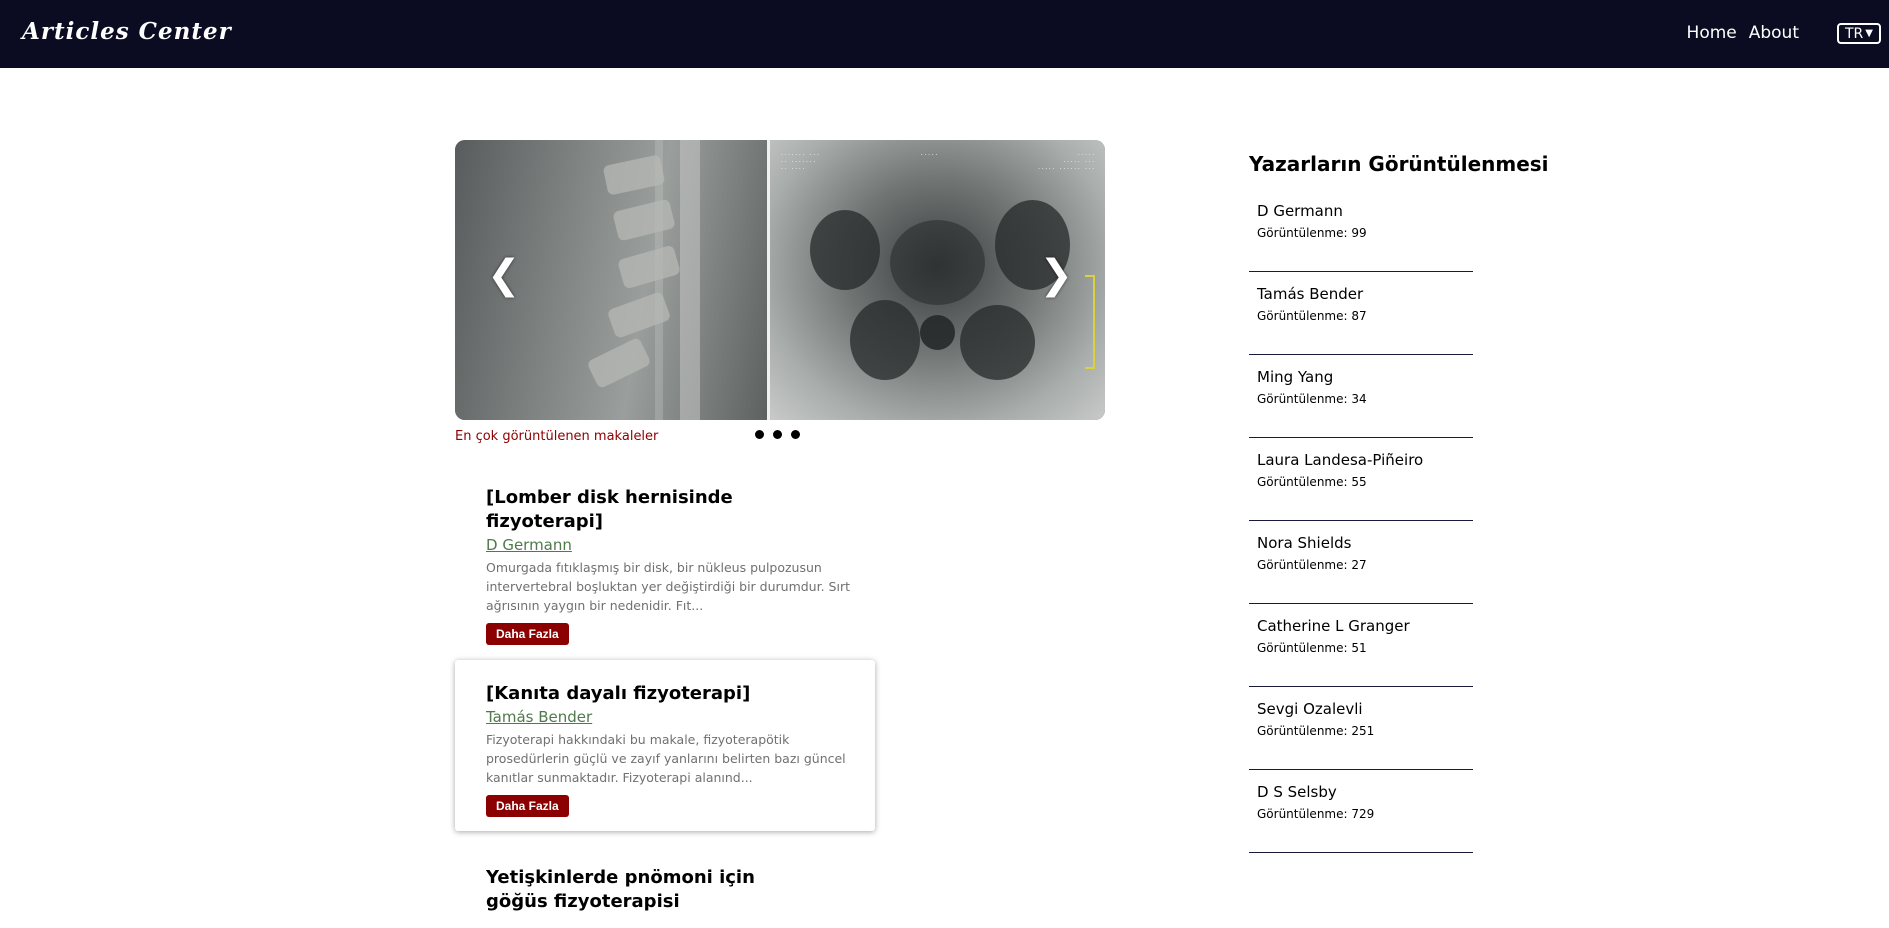  Describe the element at coordinates (1316, 814) in the screenshot. I see `author-views: Görüntülenme: 729` at that location.